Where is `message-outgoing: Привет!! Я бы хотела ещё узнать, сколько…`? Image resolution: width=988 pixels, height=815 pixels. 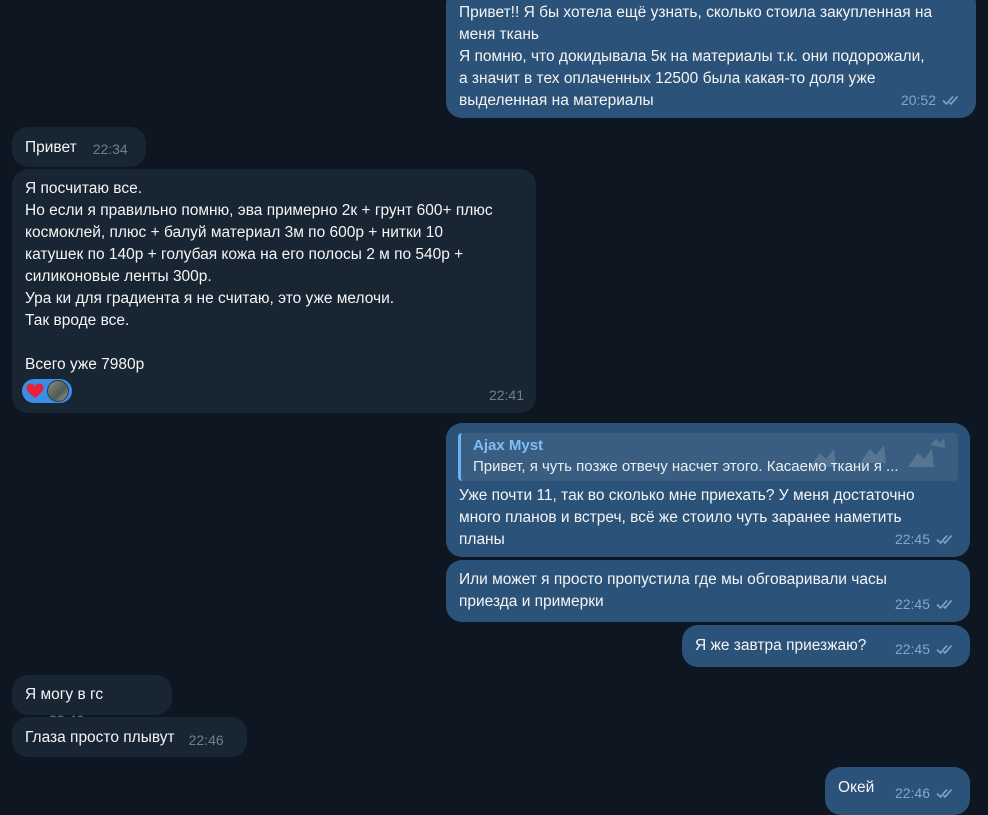 message-outgoing: Привет!! Я бы хотела ещё узнать, сколько… is located at coordinates (711, 59).